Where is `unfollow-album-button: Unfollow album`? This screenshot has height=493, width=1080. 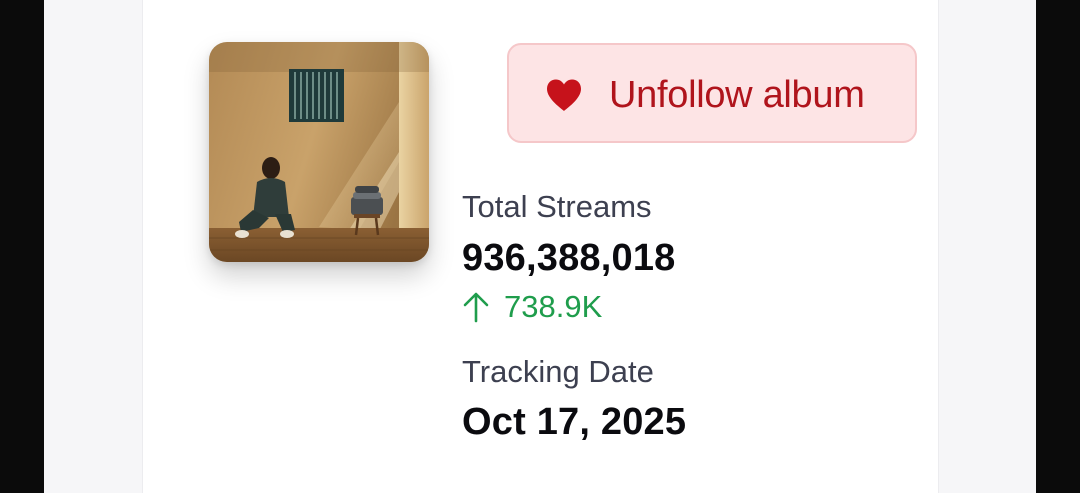 unfollow-album-button: Unfollow album is located at coordinates (712, 93).